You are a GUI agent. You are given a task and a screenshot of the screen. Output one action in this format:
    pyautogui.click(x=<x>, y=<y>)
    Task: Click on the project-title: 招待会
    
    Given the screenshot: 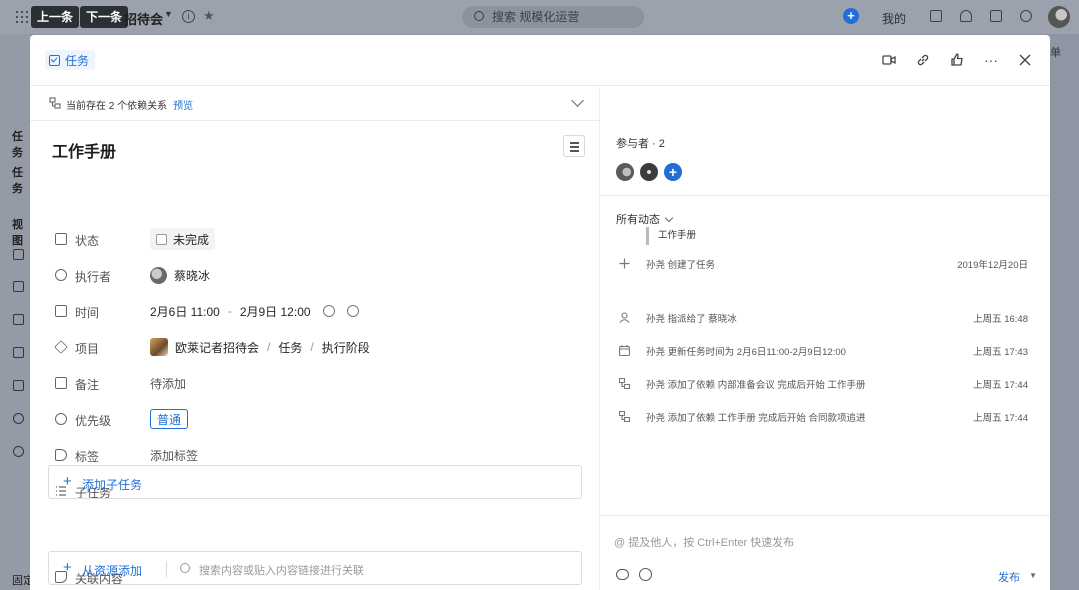 What is the action you would take?
    pyautogui.click(x=143, y=18)
    